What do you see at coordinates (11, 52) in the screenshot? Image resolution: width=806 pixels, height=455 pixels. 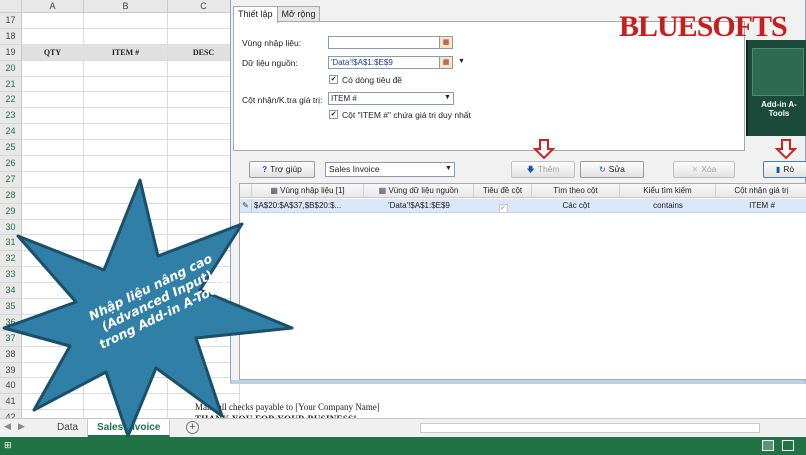 I see `row-header: 19` at bounding box center [11, 52].